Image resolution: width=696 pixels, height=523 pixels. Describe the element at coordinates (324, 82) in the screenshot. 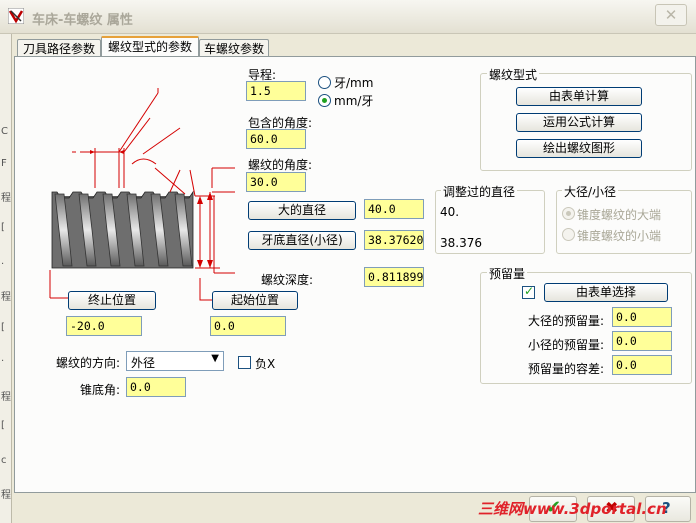

I see `unit-radio-per-mm` at that location.